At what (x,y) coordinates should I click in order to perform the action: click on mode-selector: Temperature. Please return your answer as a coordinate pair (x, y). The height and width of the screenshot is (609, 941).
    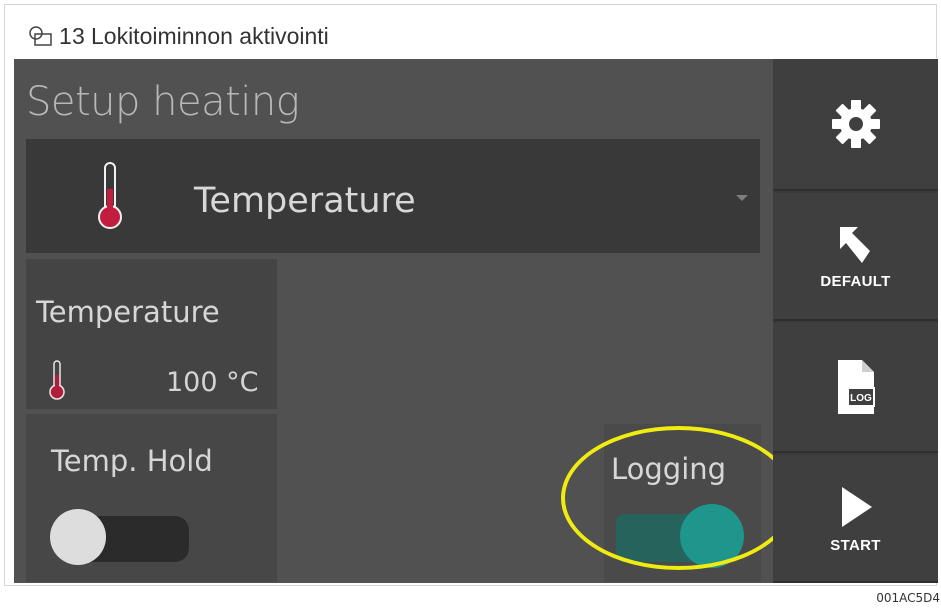
    Looking at the image, I should click on (393, 196).